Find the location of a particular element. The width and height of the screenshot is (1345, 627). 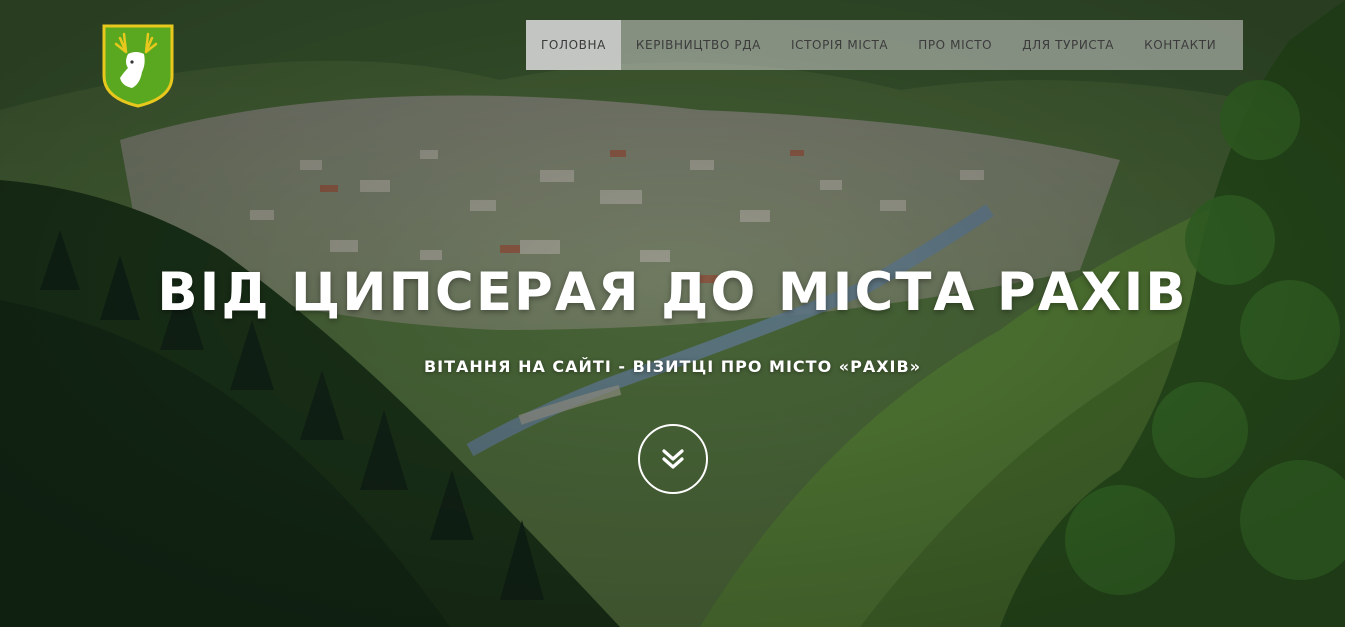

nav-item-for-tourists: ДЛЯ ТУРИСТА is located at coordinates (1068, 45).